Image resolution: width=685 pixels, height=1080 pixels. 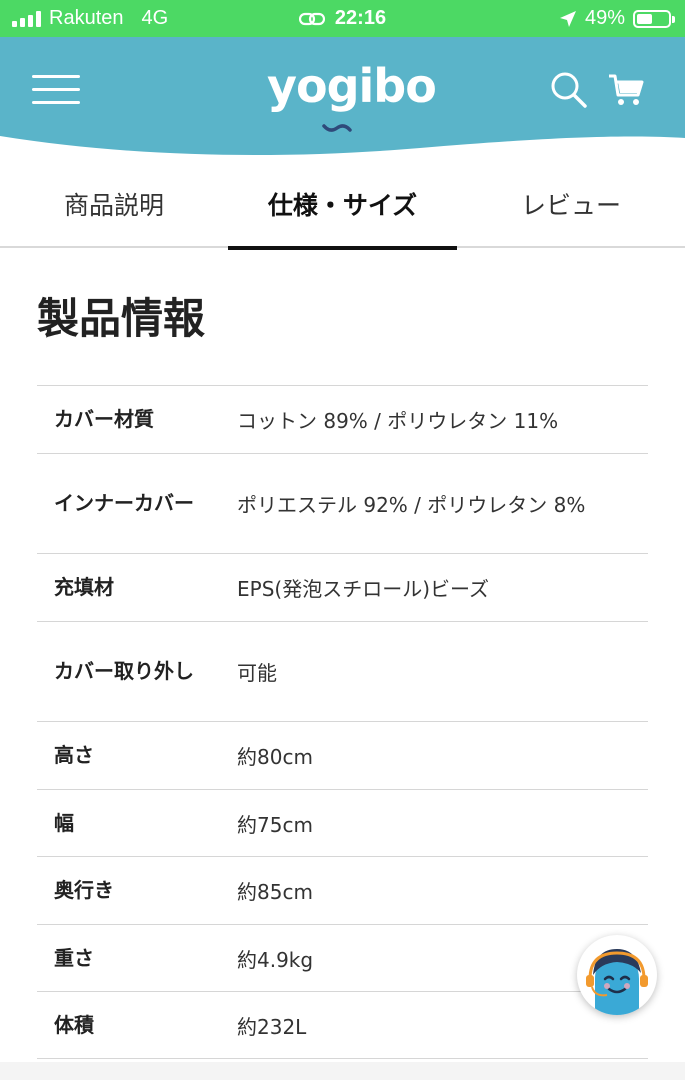 What do you see at coordinates (626, 90) in the screenshot?
I see `cart-icon` at bounding box center [626, 90].